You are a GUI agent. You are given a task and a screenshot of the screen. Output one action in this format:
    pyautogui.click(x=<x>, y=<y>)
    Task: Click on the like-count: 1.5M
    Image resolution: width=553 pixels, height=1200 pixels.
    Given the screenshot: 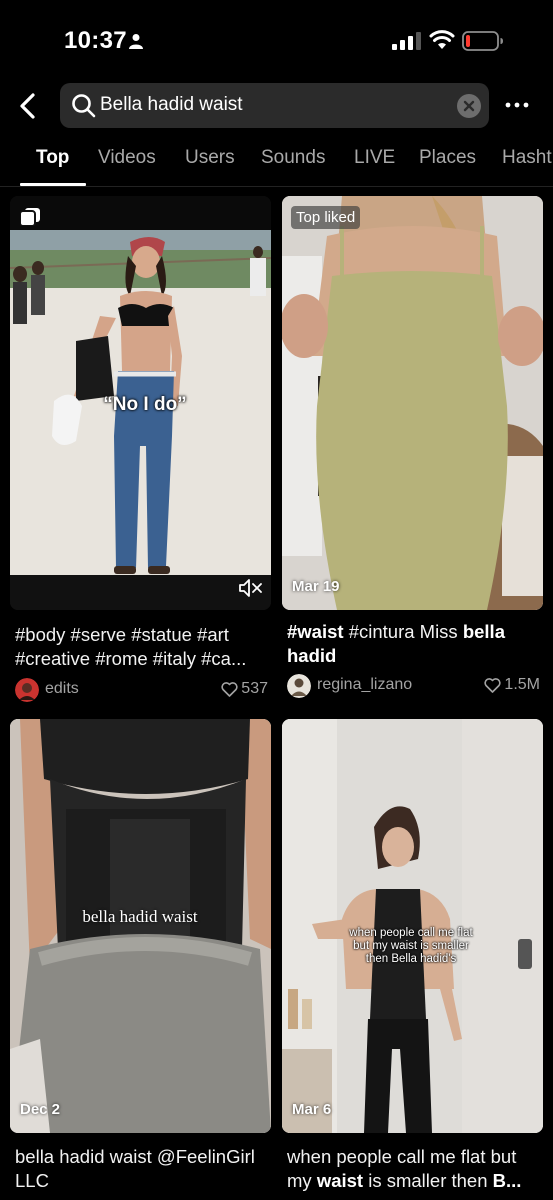 What is the action you would take?
    pyautogui.click(x=512, y=685)
    